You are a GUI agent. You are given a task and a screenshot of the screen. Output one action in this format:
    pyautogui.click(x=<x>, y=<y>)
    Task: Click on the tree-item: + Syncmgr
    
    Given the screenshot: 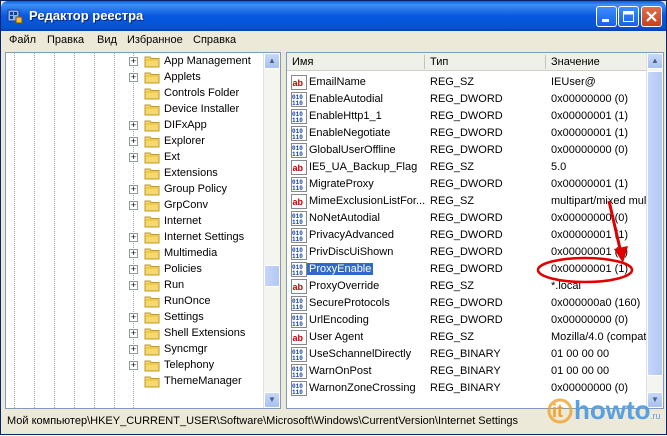 What is the action you would take?
    pyautogui.click(x=135, y=350)
    